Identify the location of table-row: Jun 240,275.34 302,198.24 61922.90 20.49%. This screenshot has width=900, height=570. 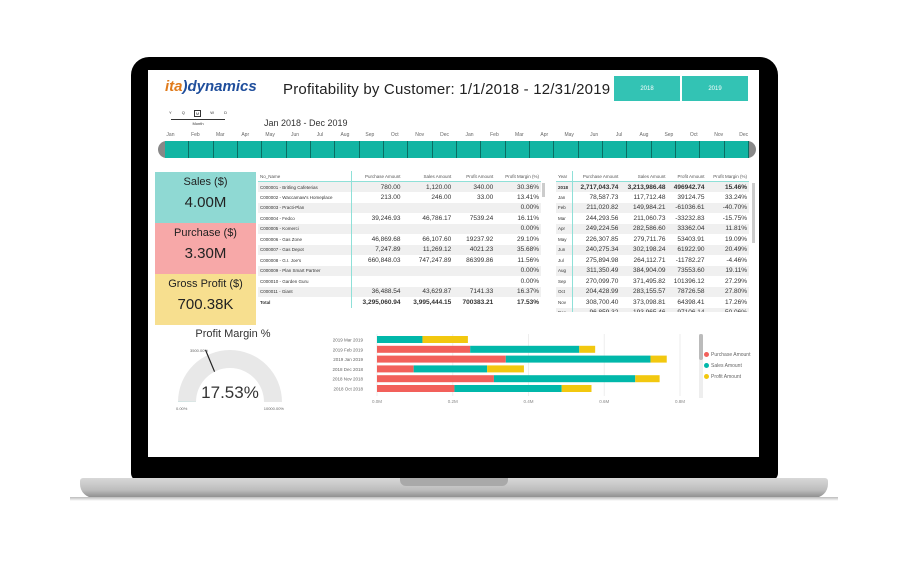
(652, 249).